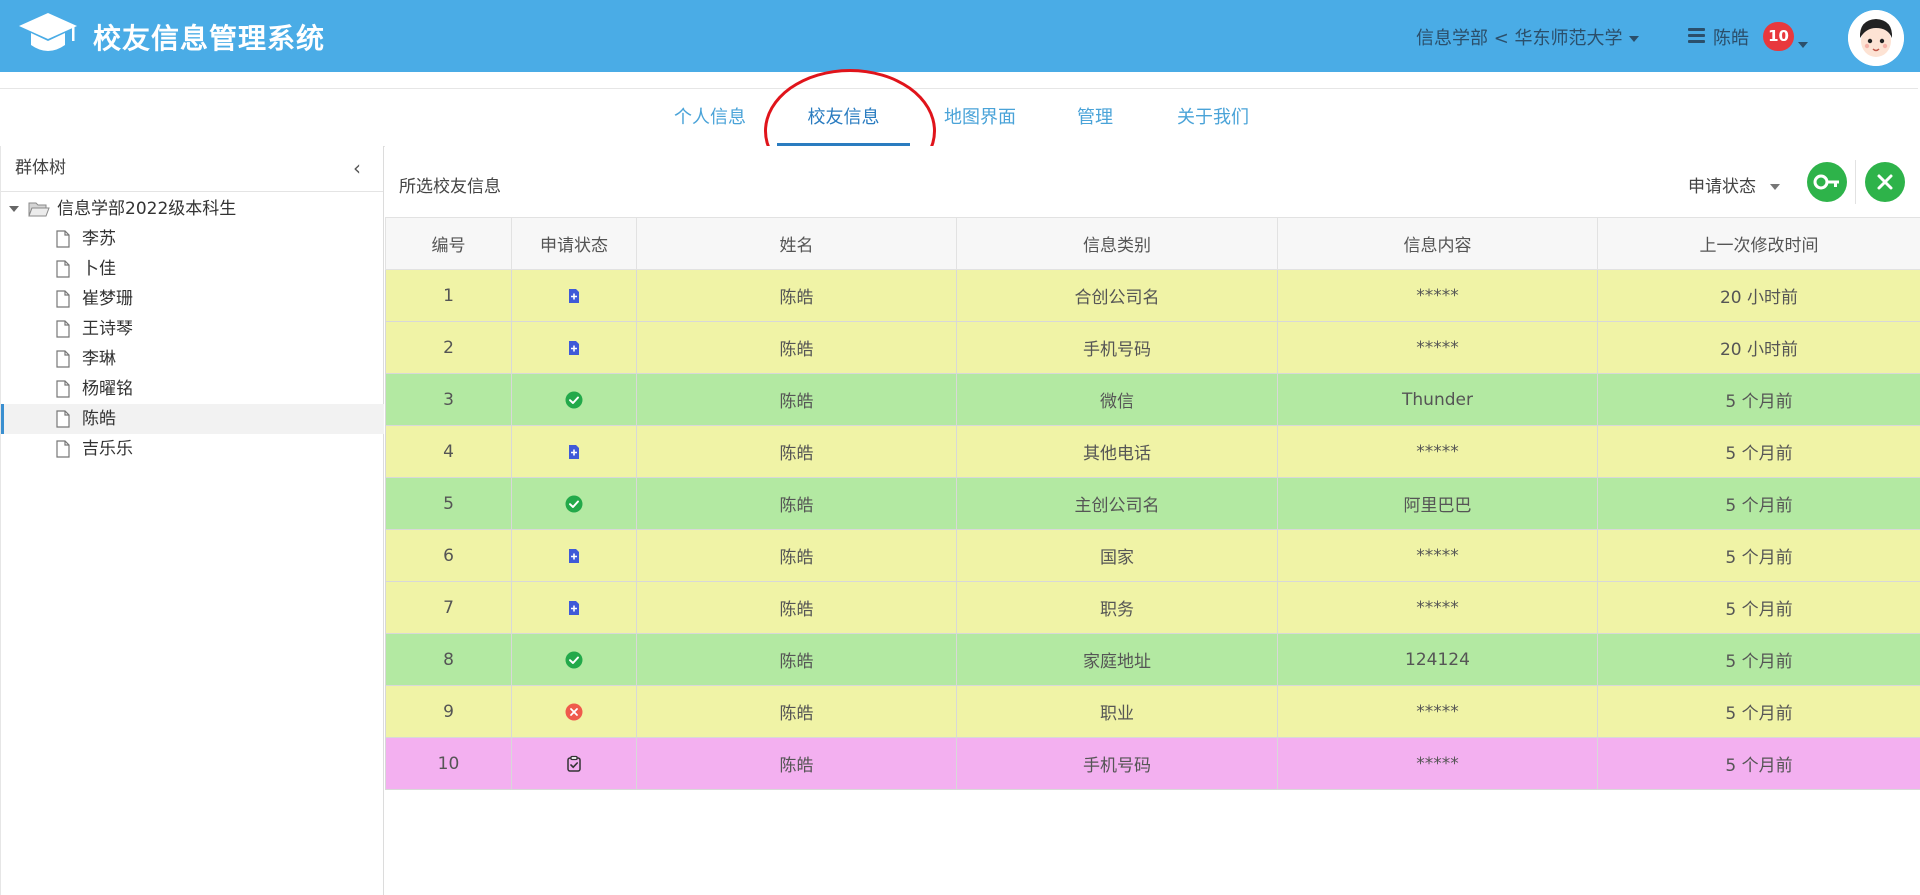 Image resolution: width=1920 pixels, height=895 pixels. I want to click on cell-content: 124124, so click(1437, 659).